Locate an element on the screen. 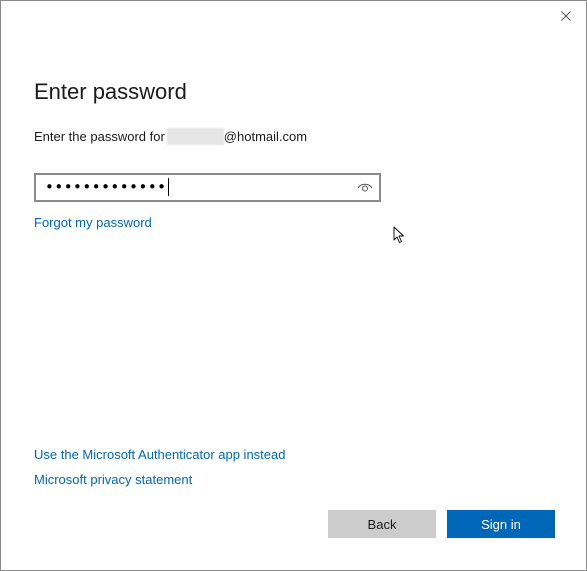 This screenshot has width=587, height=571. password-prompt: Enter the password for @hotmail.com is located at coordinates (170, 136).